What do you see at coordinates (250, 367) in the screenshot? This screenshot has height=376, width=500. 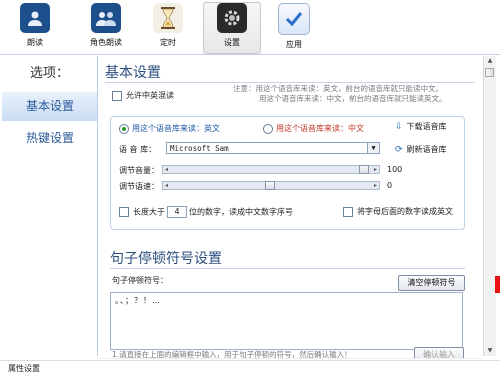 I see `status-bar: 属性设置` at bounding box center [250, 367].